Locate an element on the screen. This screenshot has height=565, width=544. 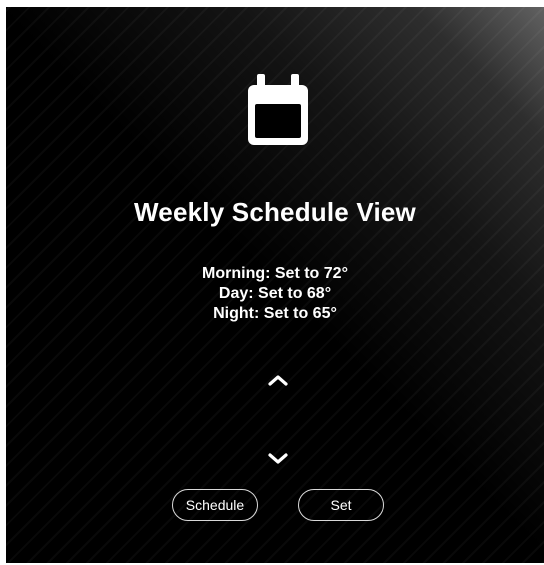
night-setting: Night: Set to 65° is located at coordinates (275, 313).